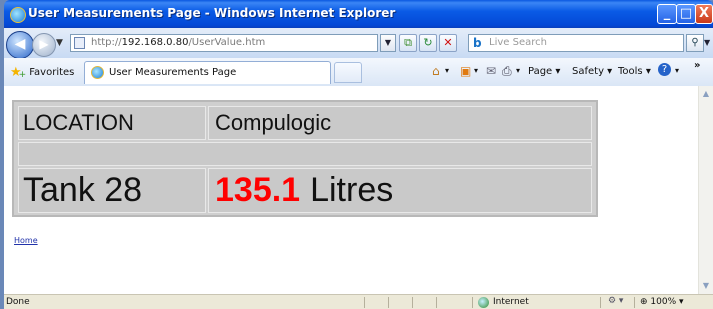 This screenshot has height=309, width=713. I want to click on stop-icon: ✕, so click(448, 42).